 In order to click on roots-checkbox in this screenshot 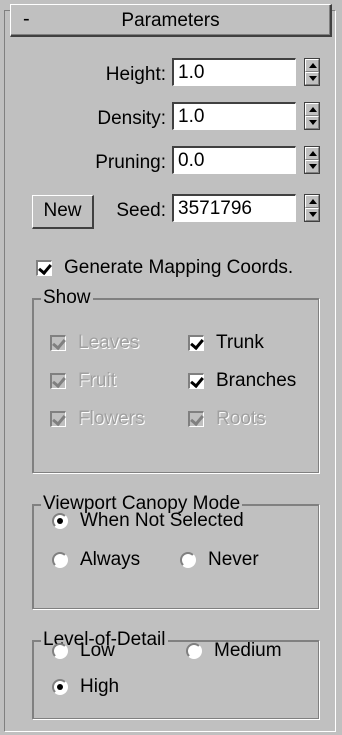, I will do `click(196, 419)`.